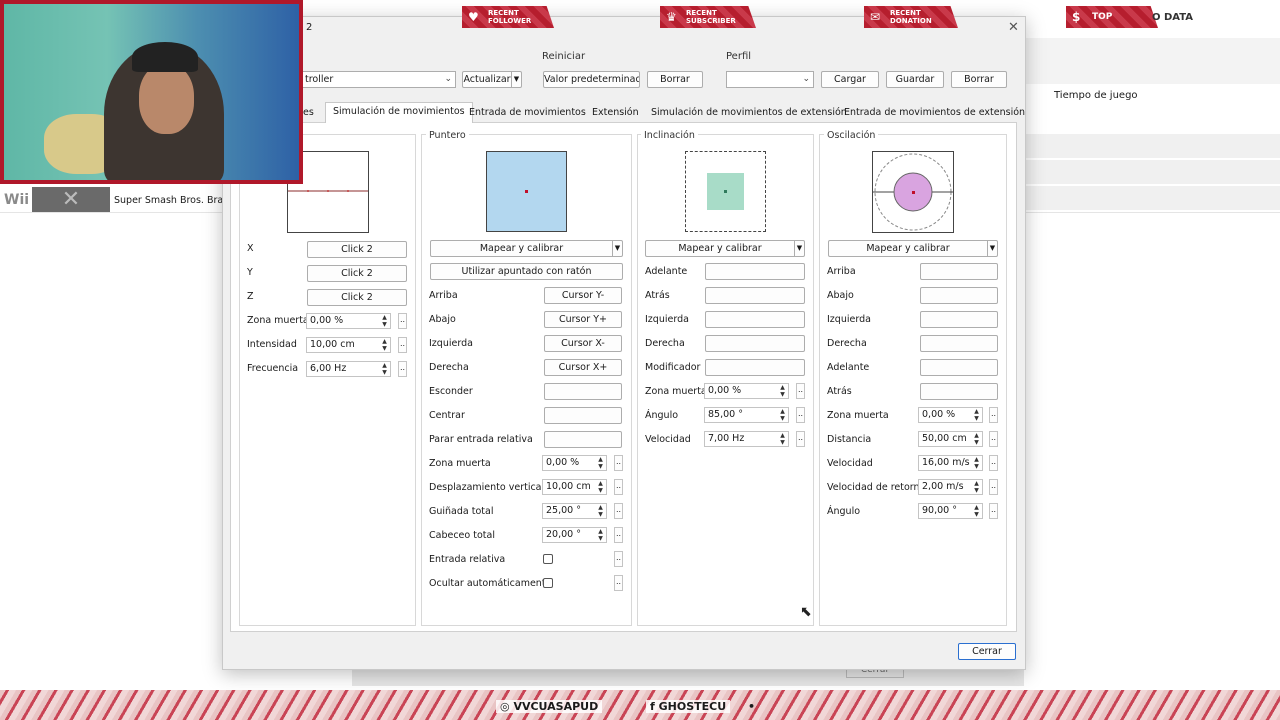 The width and height of the screenshot is (1280, 720). What do you see at coordinates (583, 415) in the screenshot?
I see `pointer-center-binding` at bounding box center [583, 415].